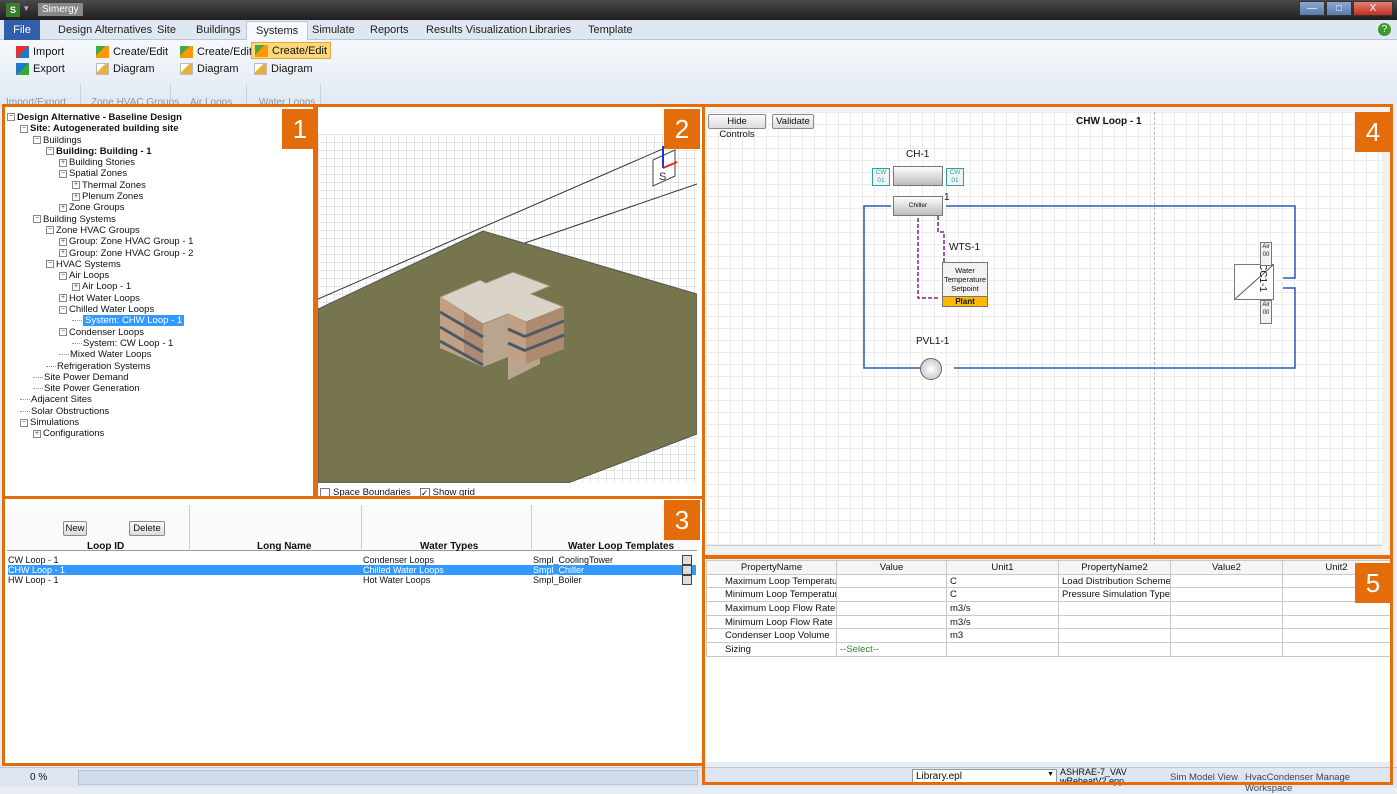  I want to click on close-button: X, so click(1373, 8).